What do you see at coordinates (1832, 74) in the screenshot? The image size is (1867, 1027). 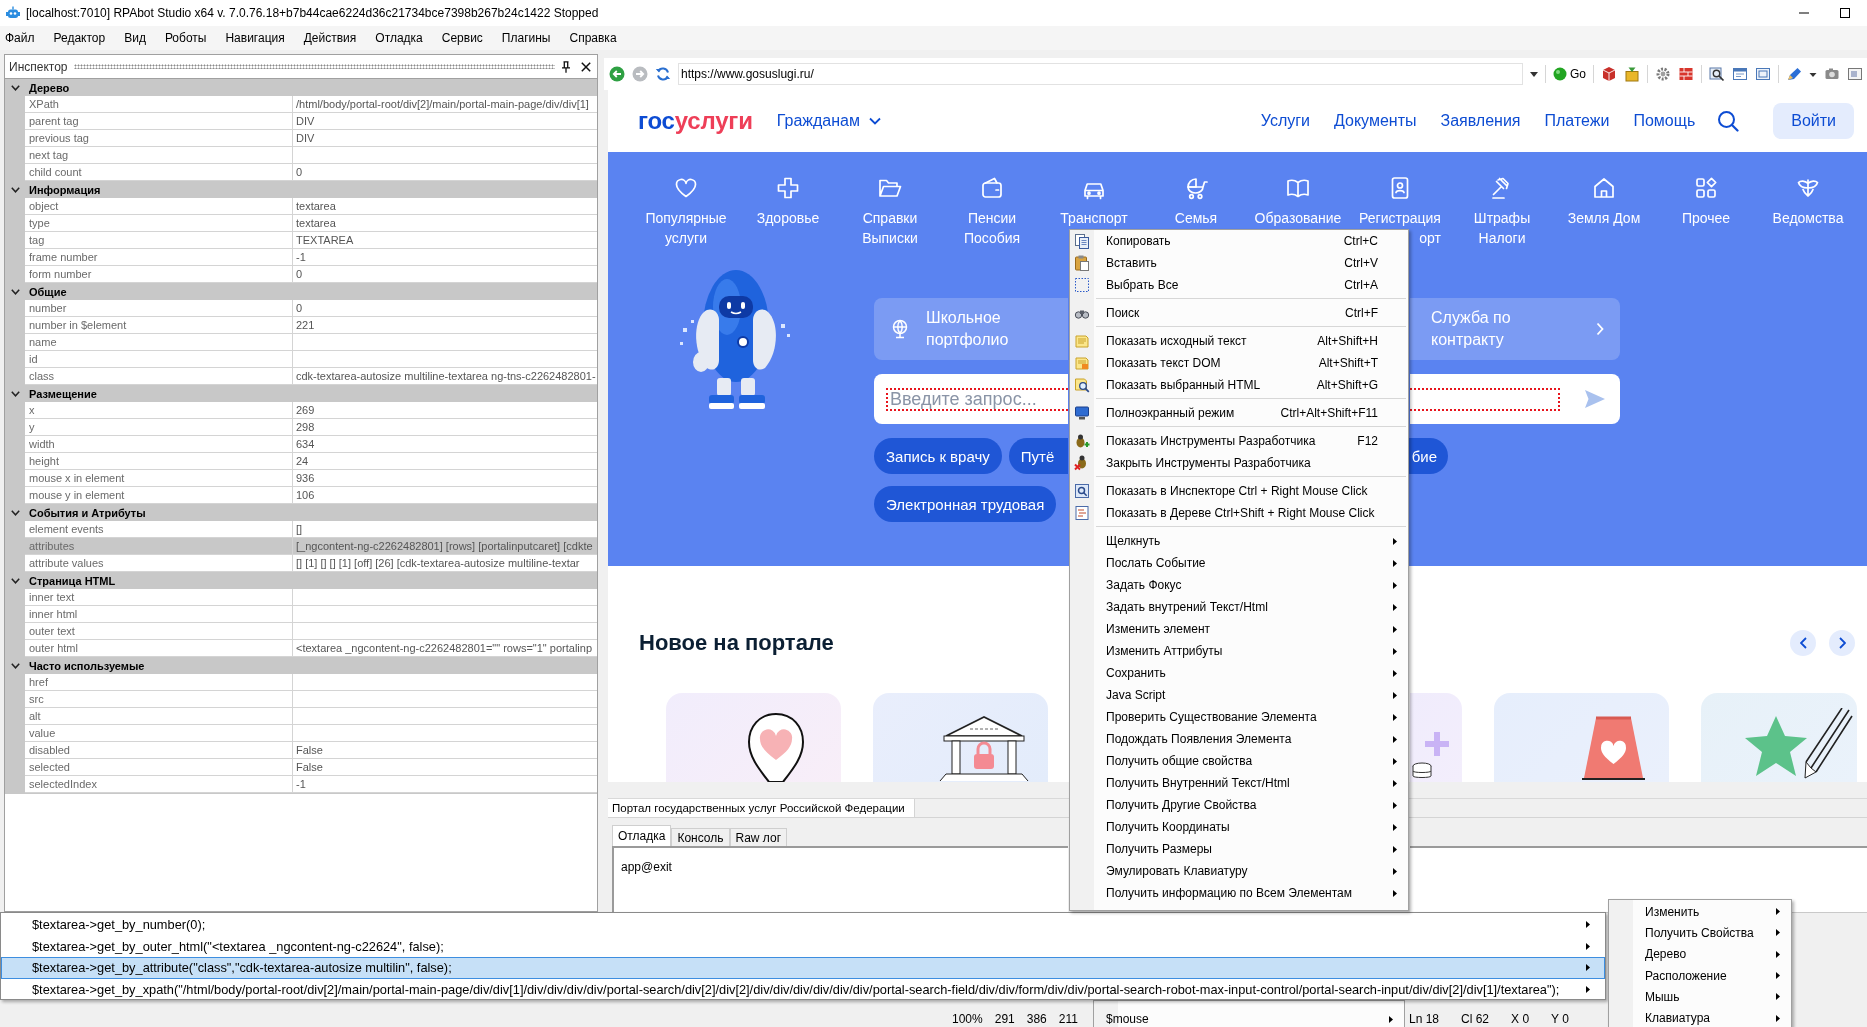 I see `camera-icon` at bounding box center [1832, 74].